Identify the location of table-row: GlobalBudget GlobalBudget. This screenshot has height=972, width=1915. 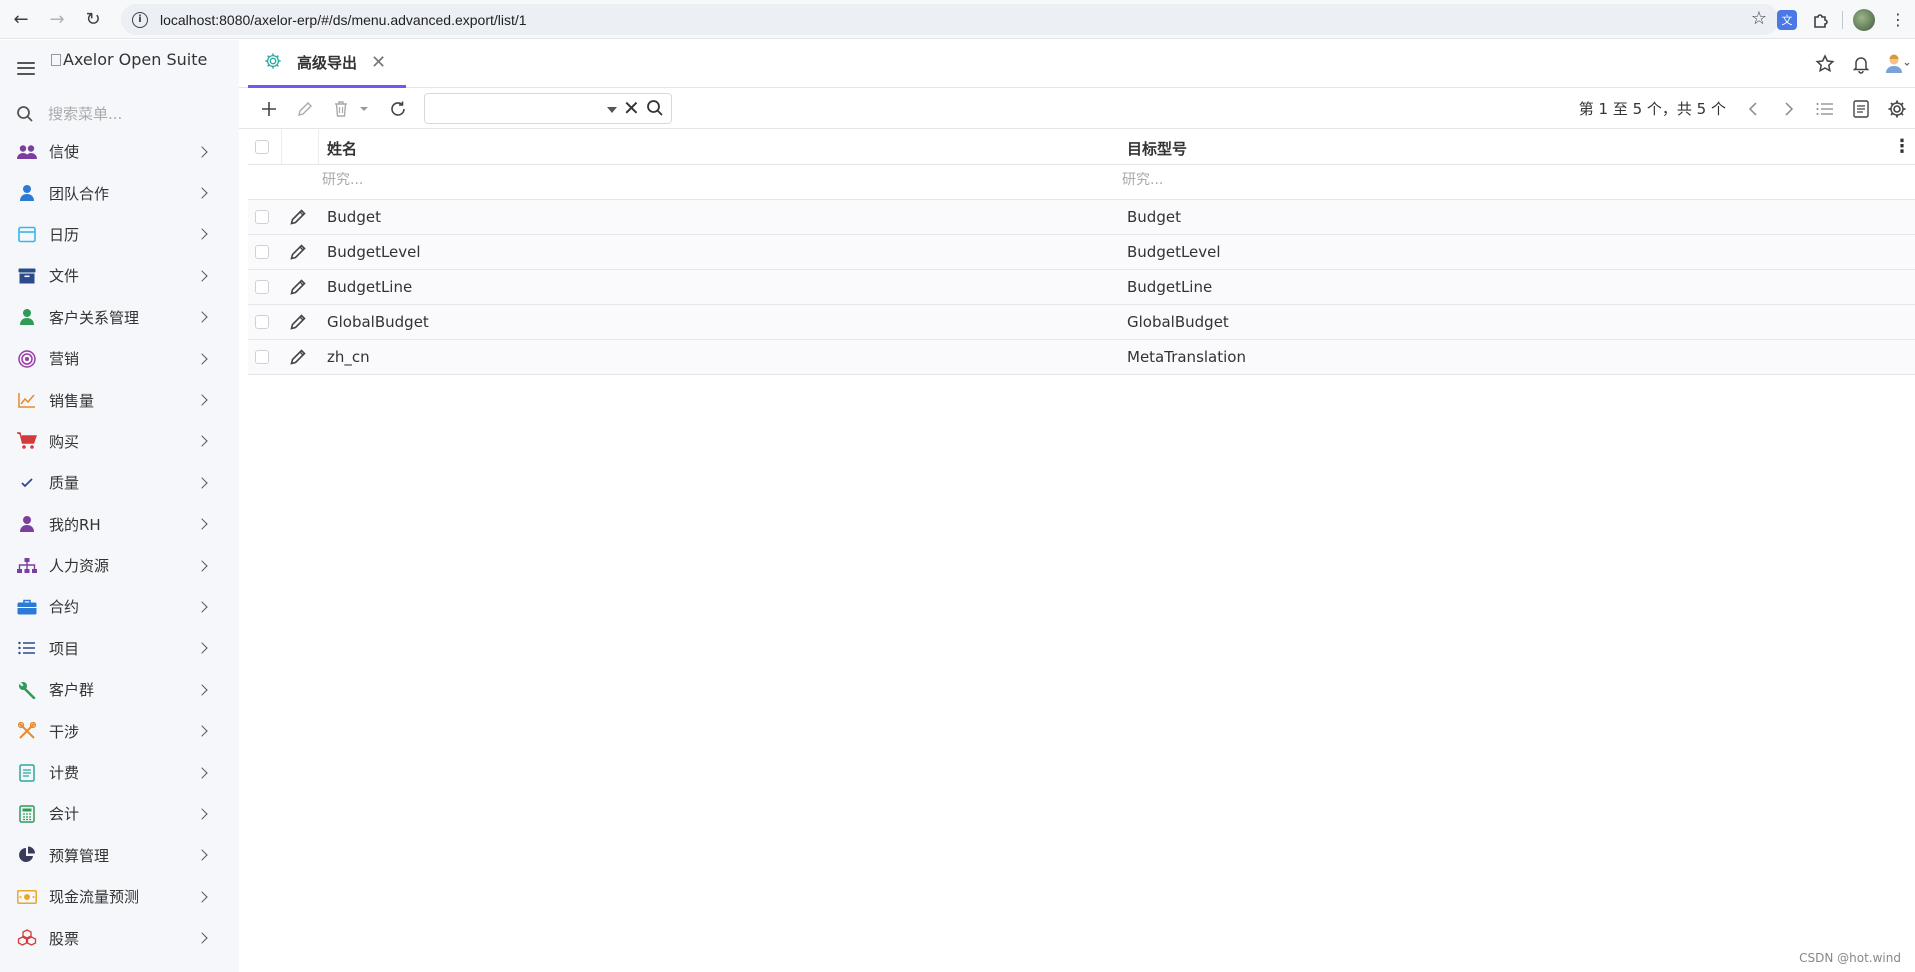
(1081, 322).